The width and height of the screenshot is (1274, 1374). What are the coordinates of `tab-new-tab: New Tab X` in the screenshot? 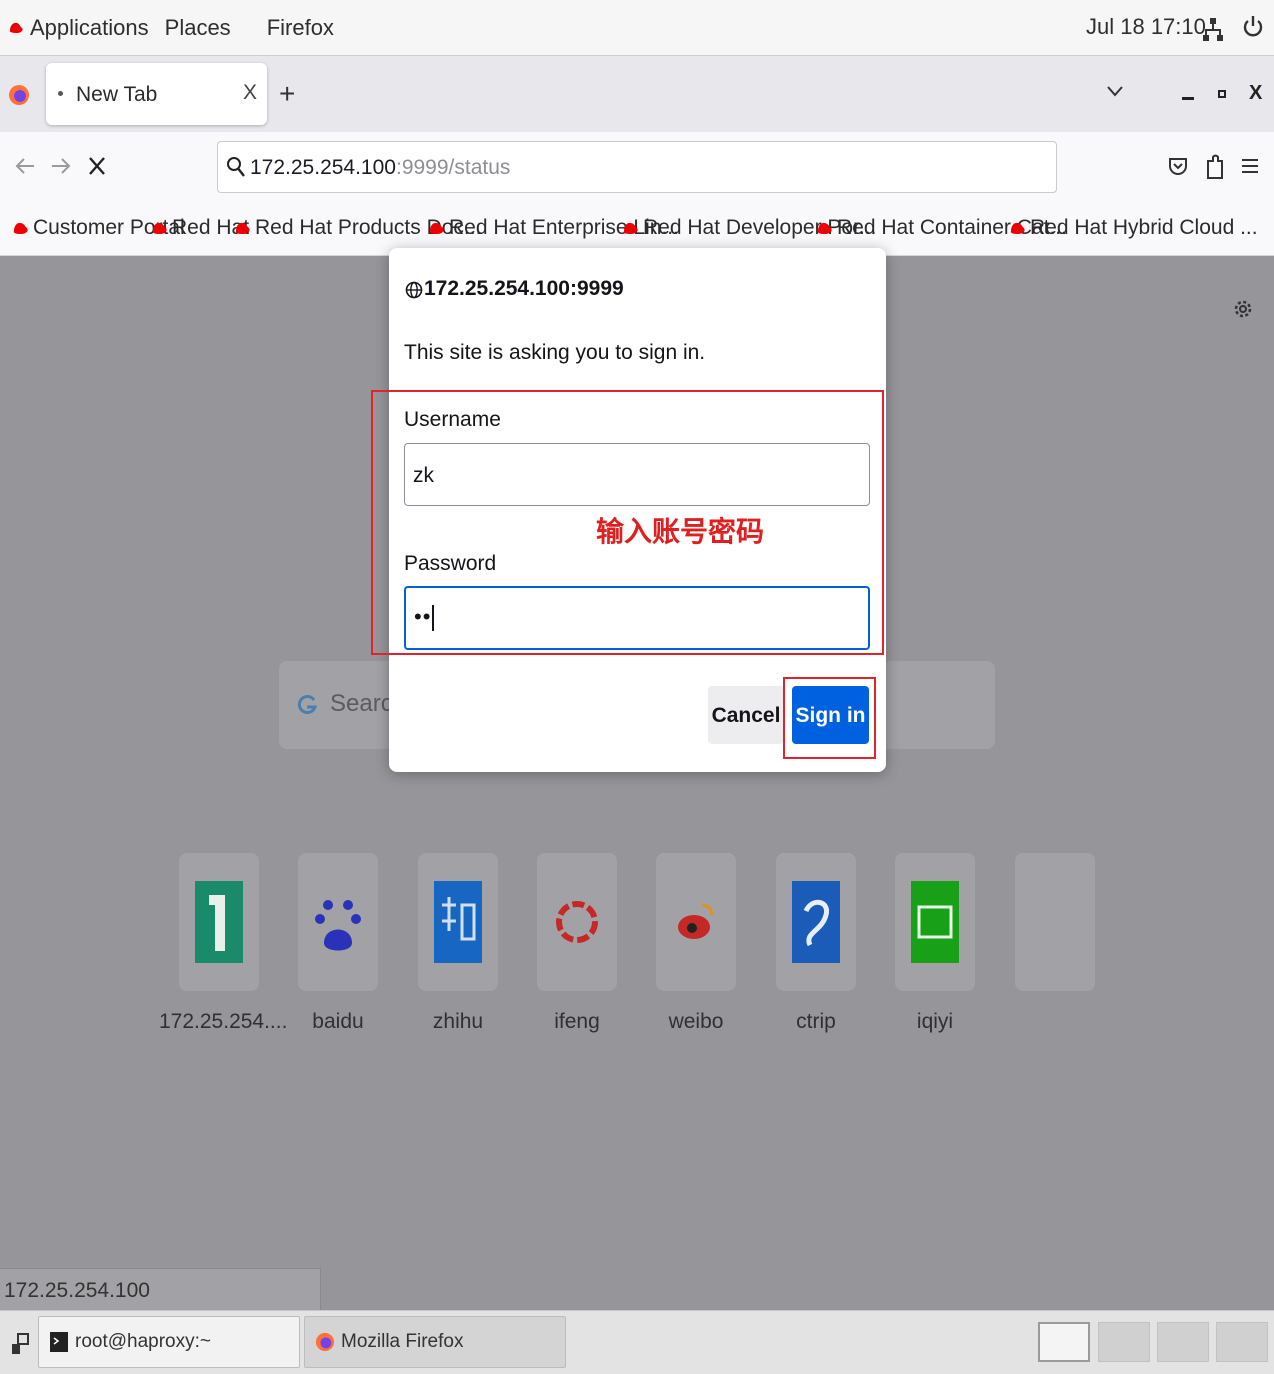 It's located at (156, 94).